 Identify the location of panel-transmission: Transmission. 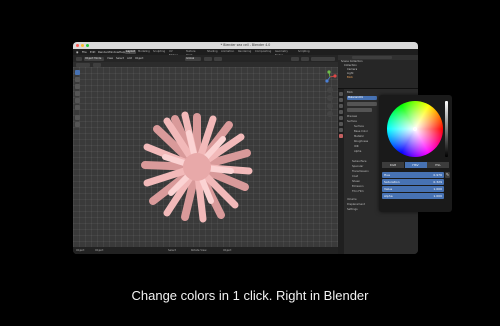
(360, 172).